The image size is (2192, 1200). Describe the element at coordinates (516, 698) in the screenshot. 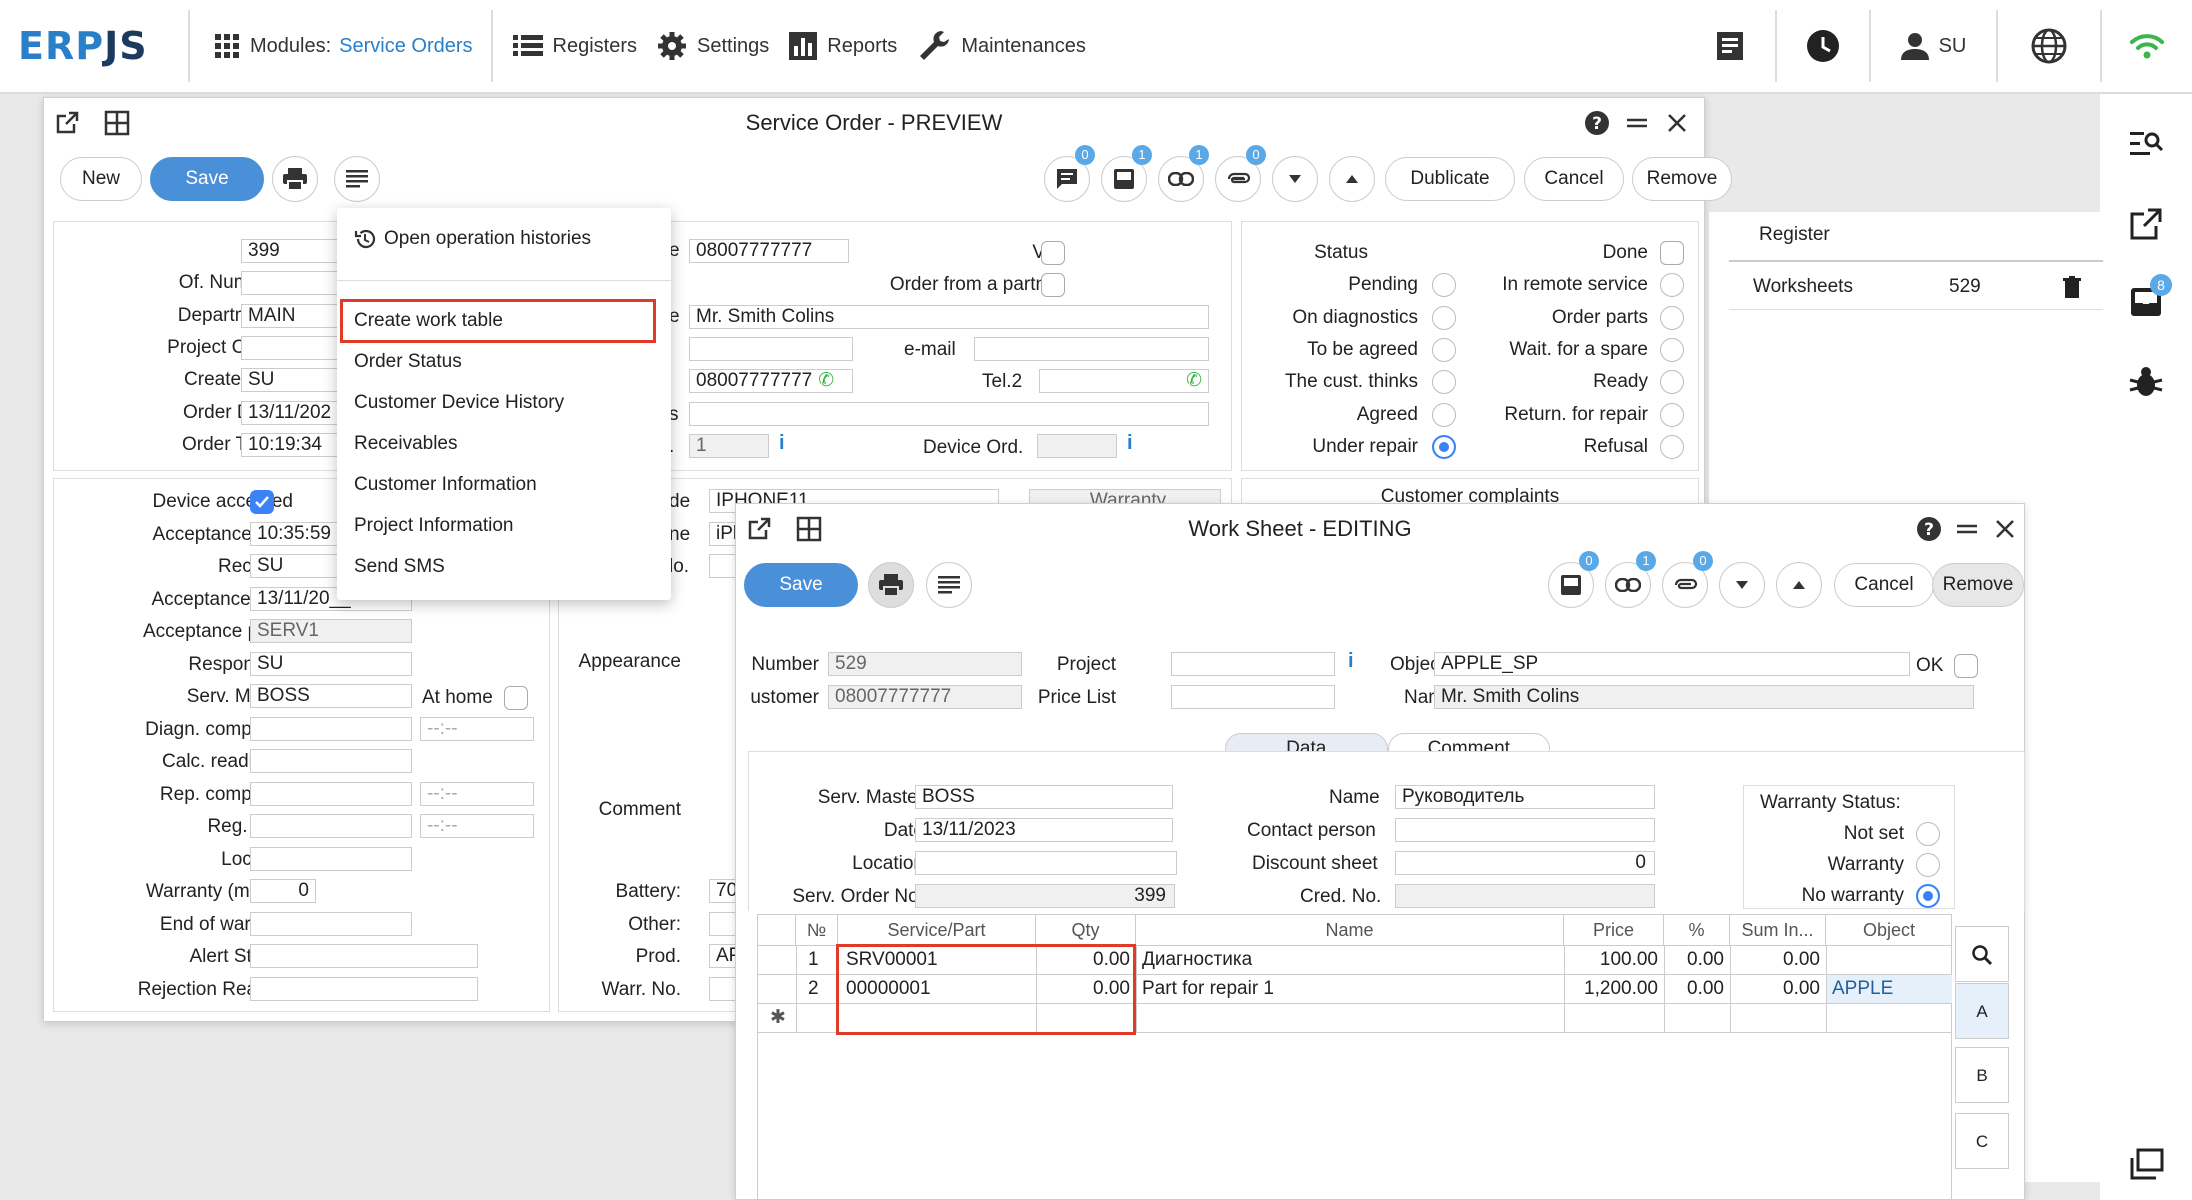

I see `at-home-checkbox` at that location.